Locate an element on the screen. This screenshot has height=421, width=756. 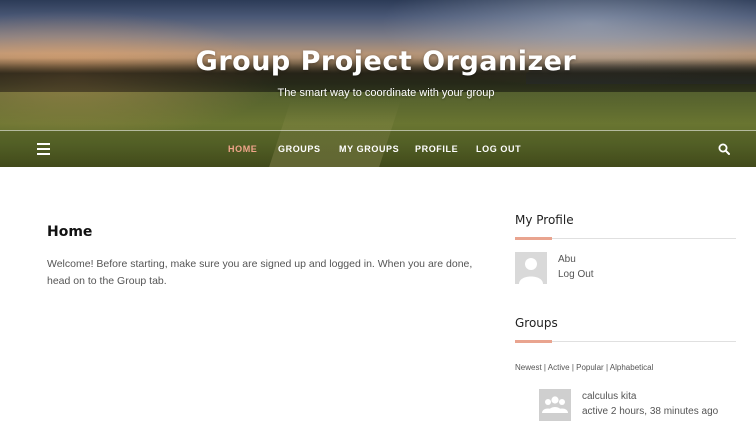
filter-newest-link: Newest is located at coordinates (528, 367).